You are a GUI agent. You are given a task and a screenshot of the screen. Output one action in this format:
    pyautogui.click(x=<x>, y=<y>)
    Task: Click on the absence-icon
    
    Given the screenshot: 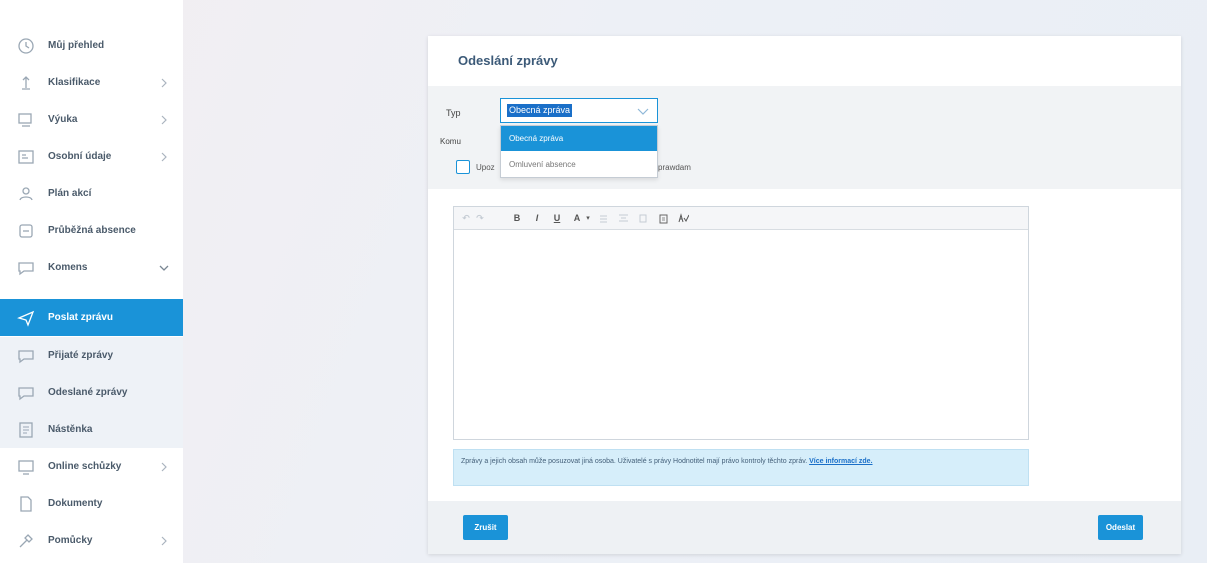 What is the action you would take?
    pyautogui.click(x=26, y=231)
    